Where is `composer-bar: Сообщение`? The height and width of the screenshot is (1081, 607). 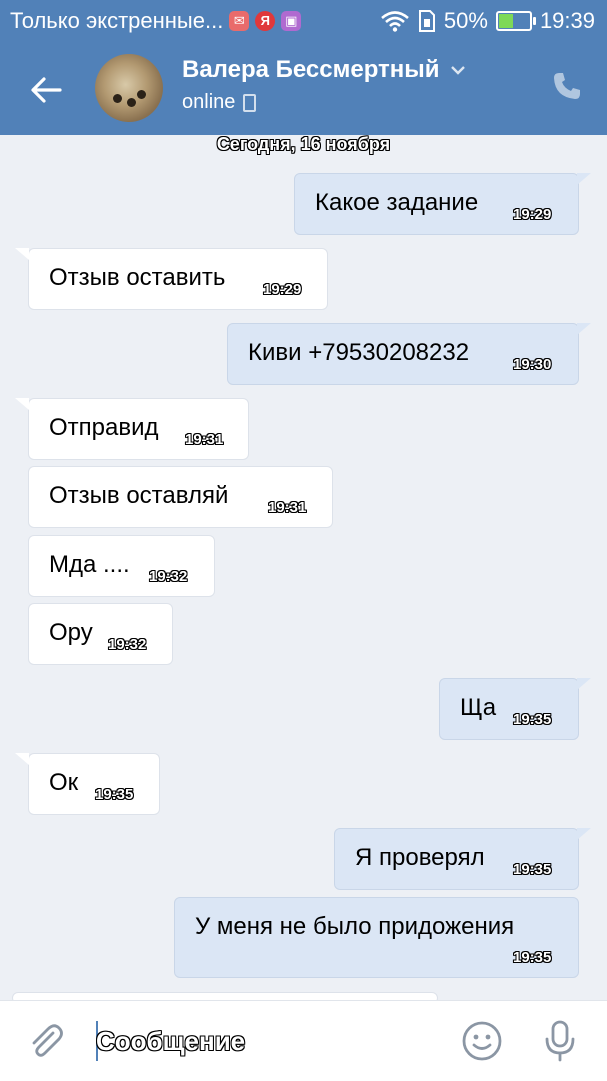 composer-bar: Сообщение is located at coordinates (303, 1040).